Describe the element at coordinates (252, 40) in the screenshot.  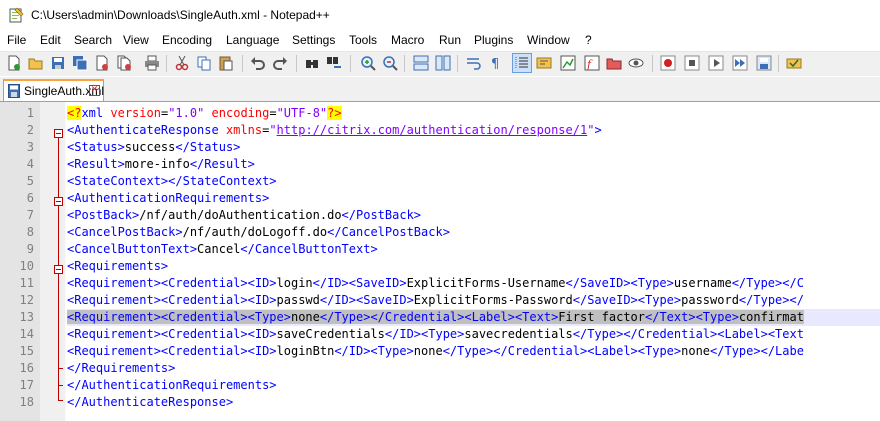
I see `menu-language: Language` at that location.